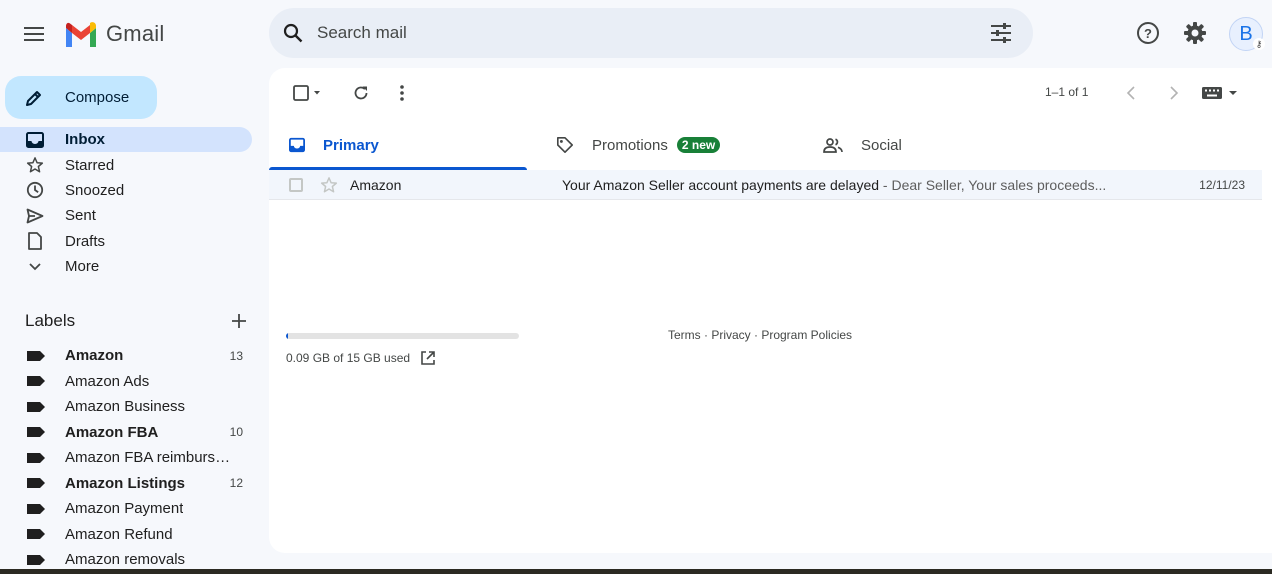 Image resolution: width=1272 pixels, height=574 pixels. I want to click on search-icon, so click(293, 33).